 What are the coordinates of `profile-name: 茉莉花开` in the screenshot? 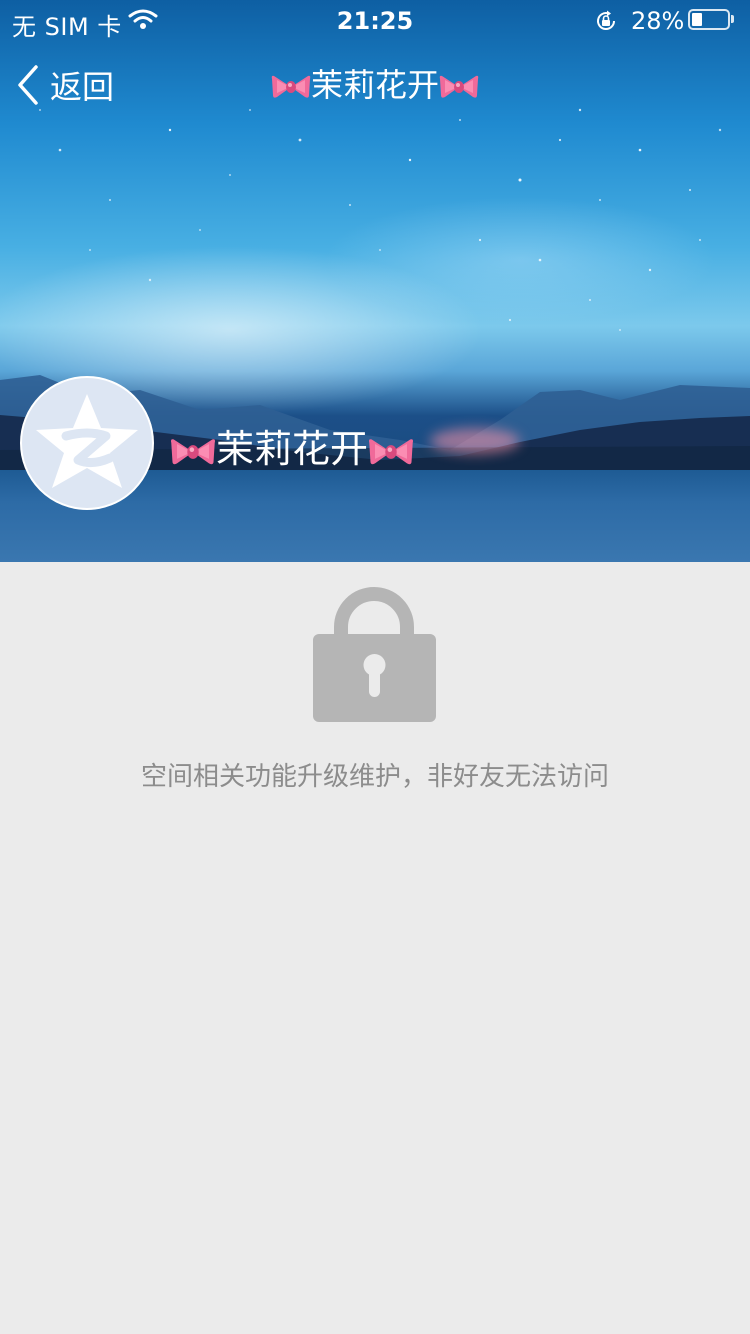 It's located at (292, 449).